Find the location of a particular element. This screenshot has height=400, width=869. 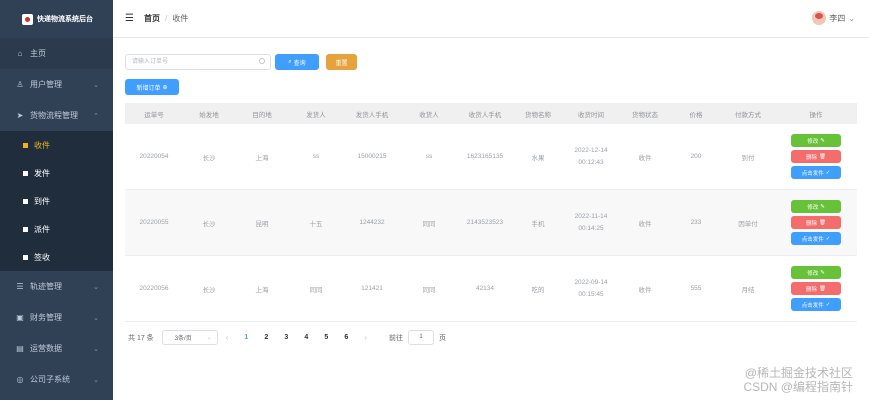

logo-icon is located at coordinates (27, 19).